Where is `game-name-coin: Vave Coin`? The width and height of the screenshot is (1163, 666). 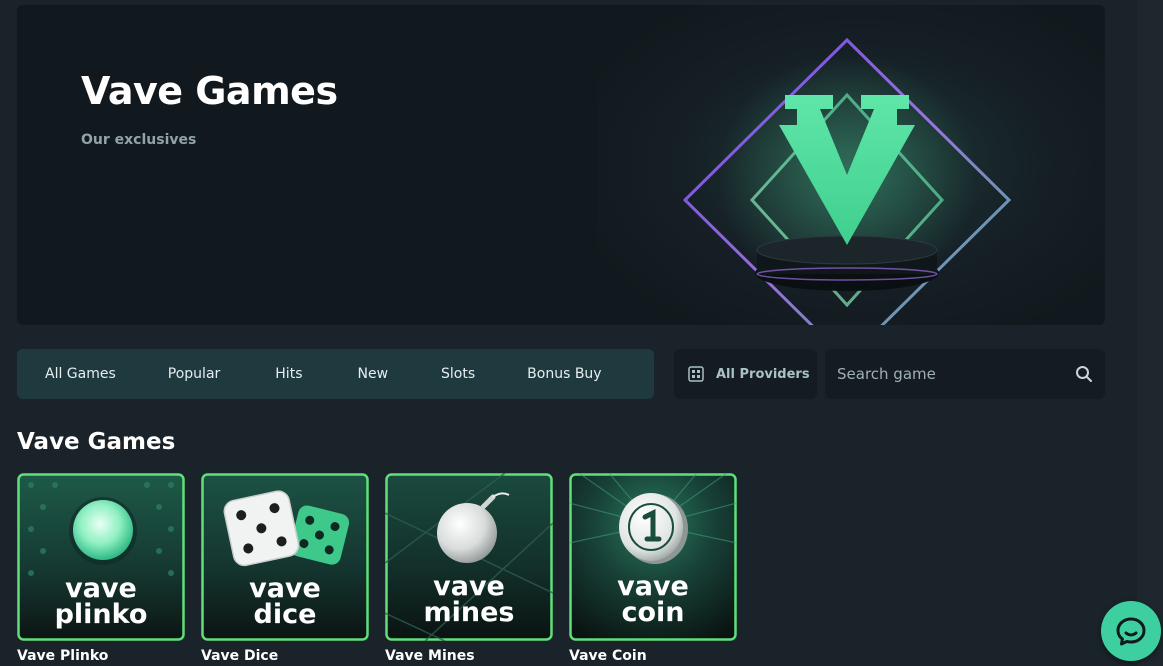 game-name-coin: Vave Coin is located at coordinates (608, 656).